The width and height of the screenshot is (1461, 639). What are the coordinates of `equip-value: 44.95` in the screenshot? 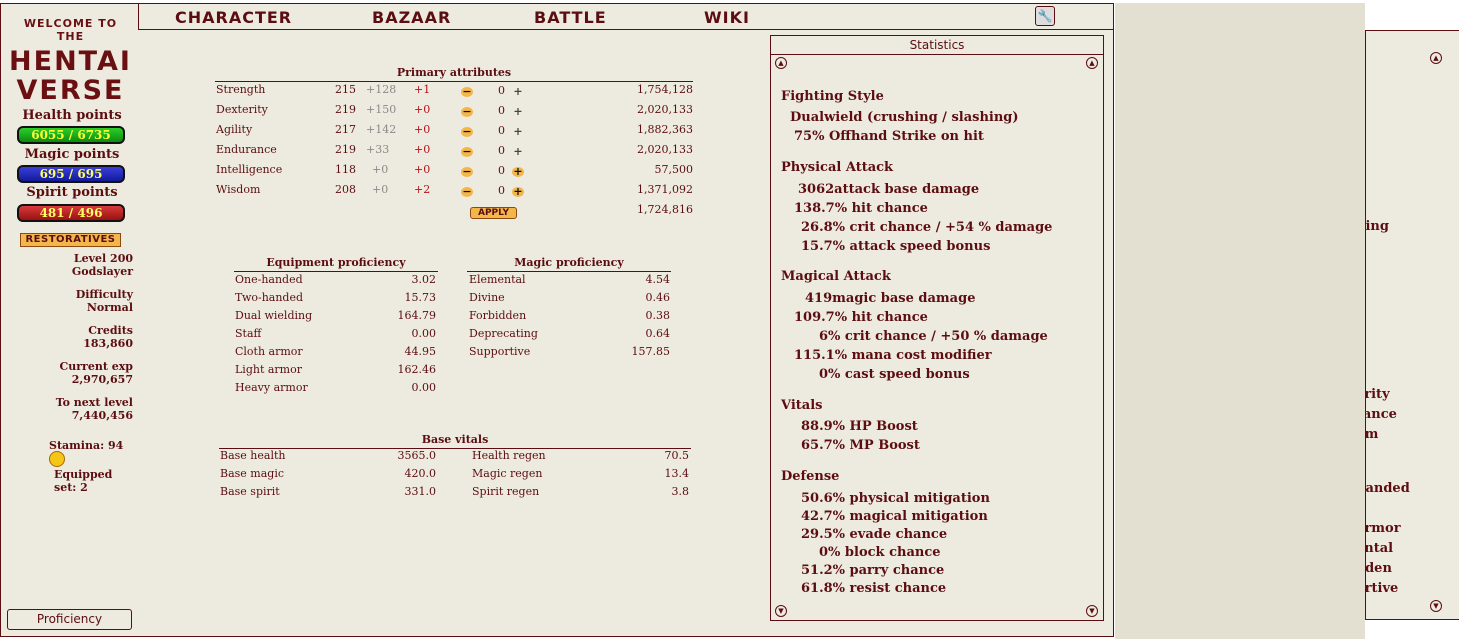 It's located at (420, 351).